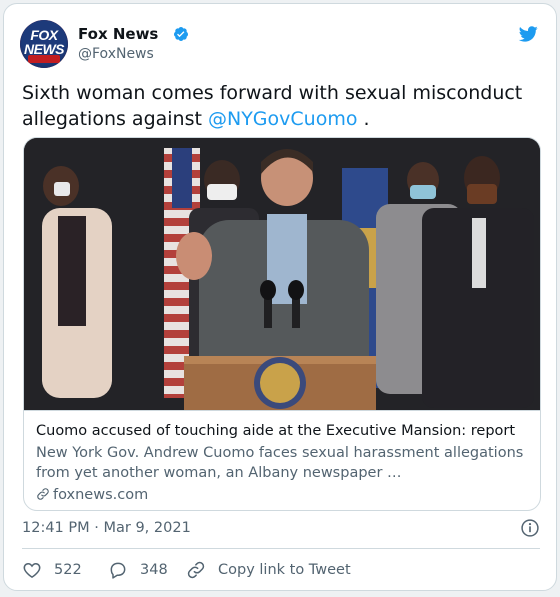 The image size is (560, 597). What do you see at coordinates (282, 119) in the screenshot?
I see `mention-link: @NYGovCuomo` at bounding box center [282, 119].